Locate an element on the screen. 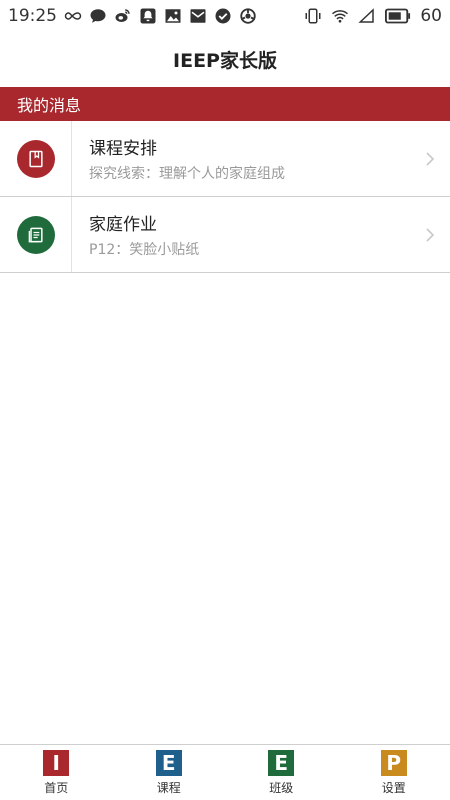 The height and width of the screenshot is (800, 450). nav-item-course: E 课程 is located at coordinates (169, 772).